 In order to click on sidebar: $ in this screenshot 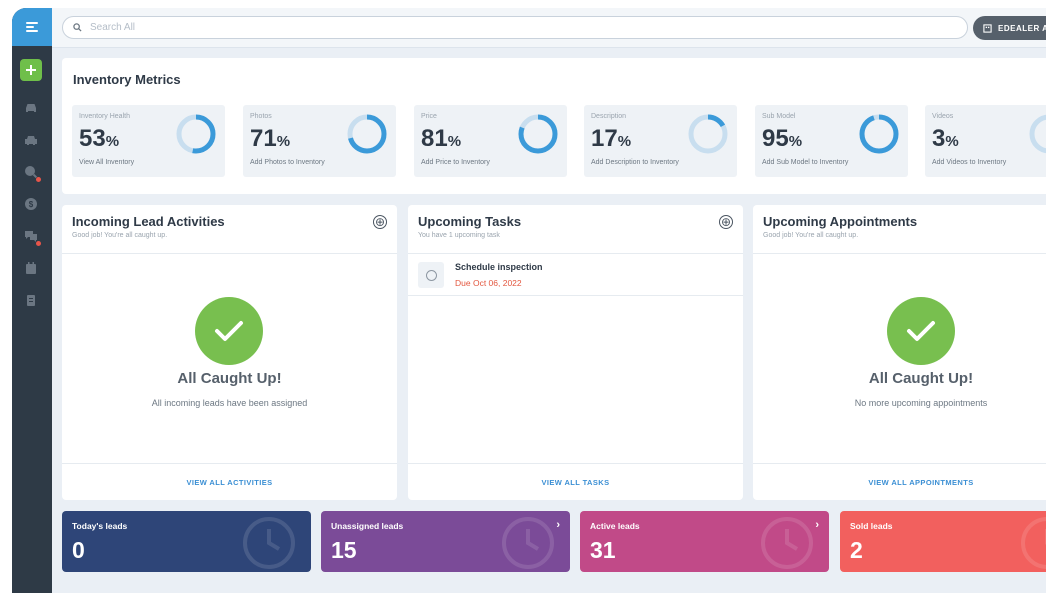, I will do `click(32, 300)`.